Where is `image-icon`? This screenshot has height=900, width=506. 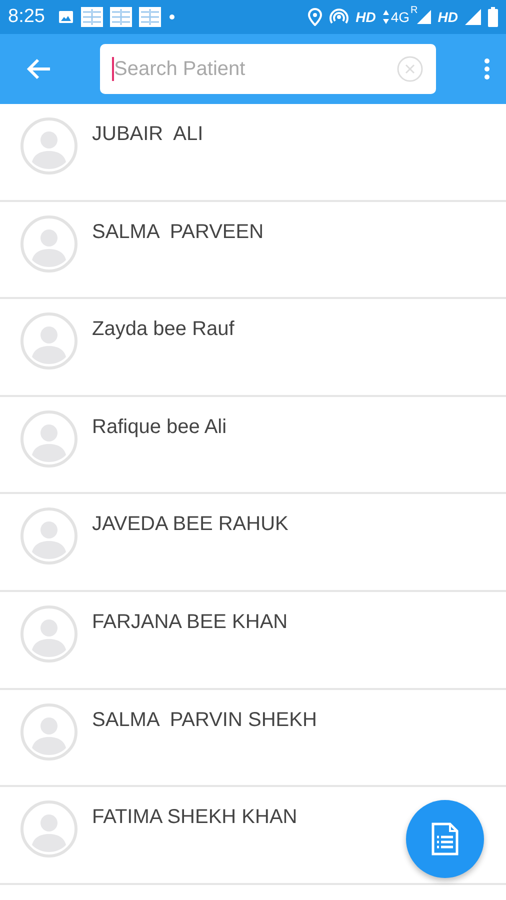
image-icon is located at coordinates (66, 17).